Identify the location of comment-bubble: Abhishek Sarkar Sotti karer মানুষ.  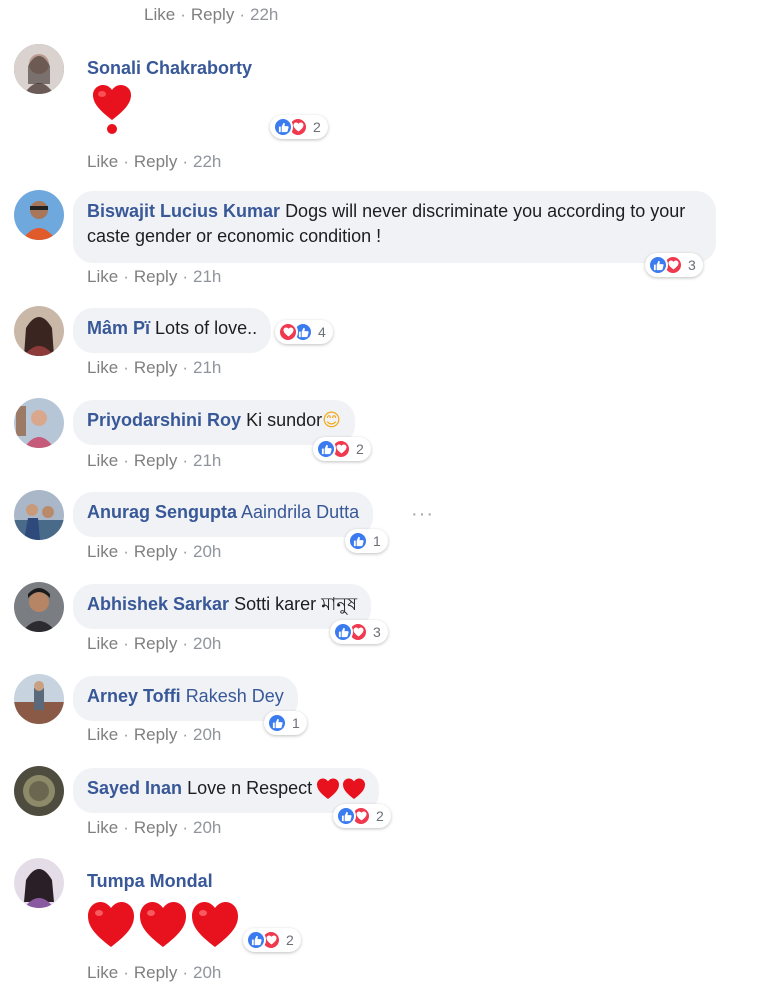
(222, 606).